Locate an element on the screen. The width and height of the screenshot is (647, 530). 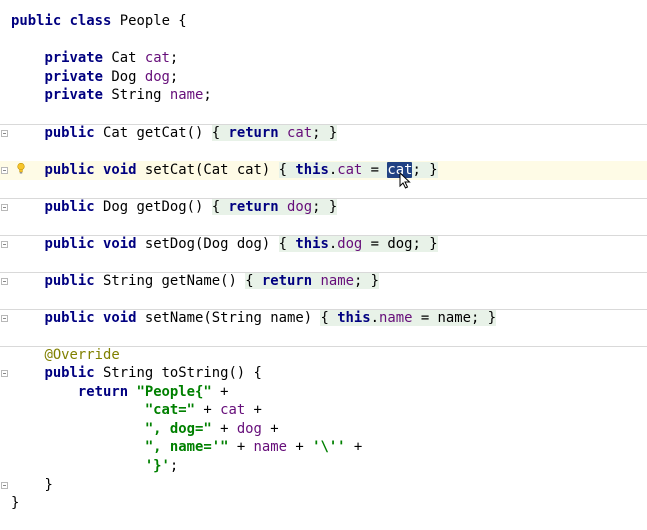
code-line: private String name; is located at coordinates (323, 95).